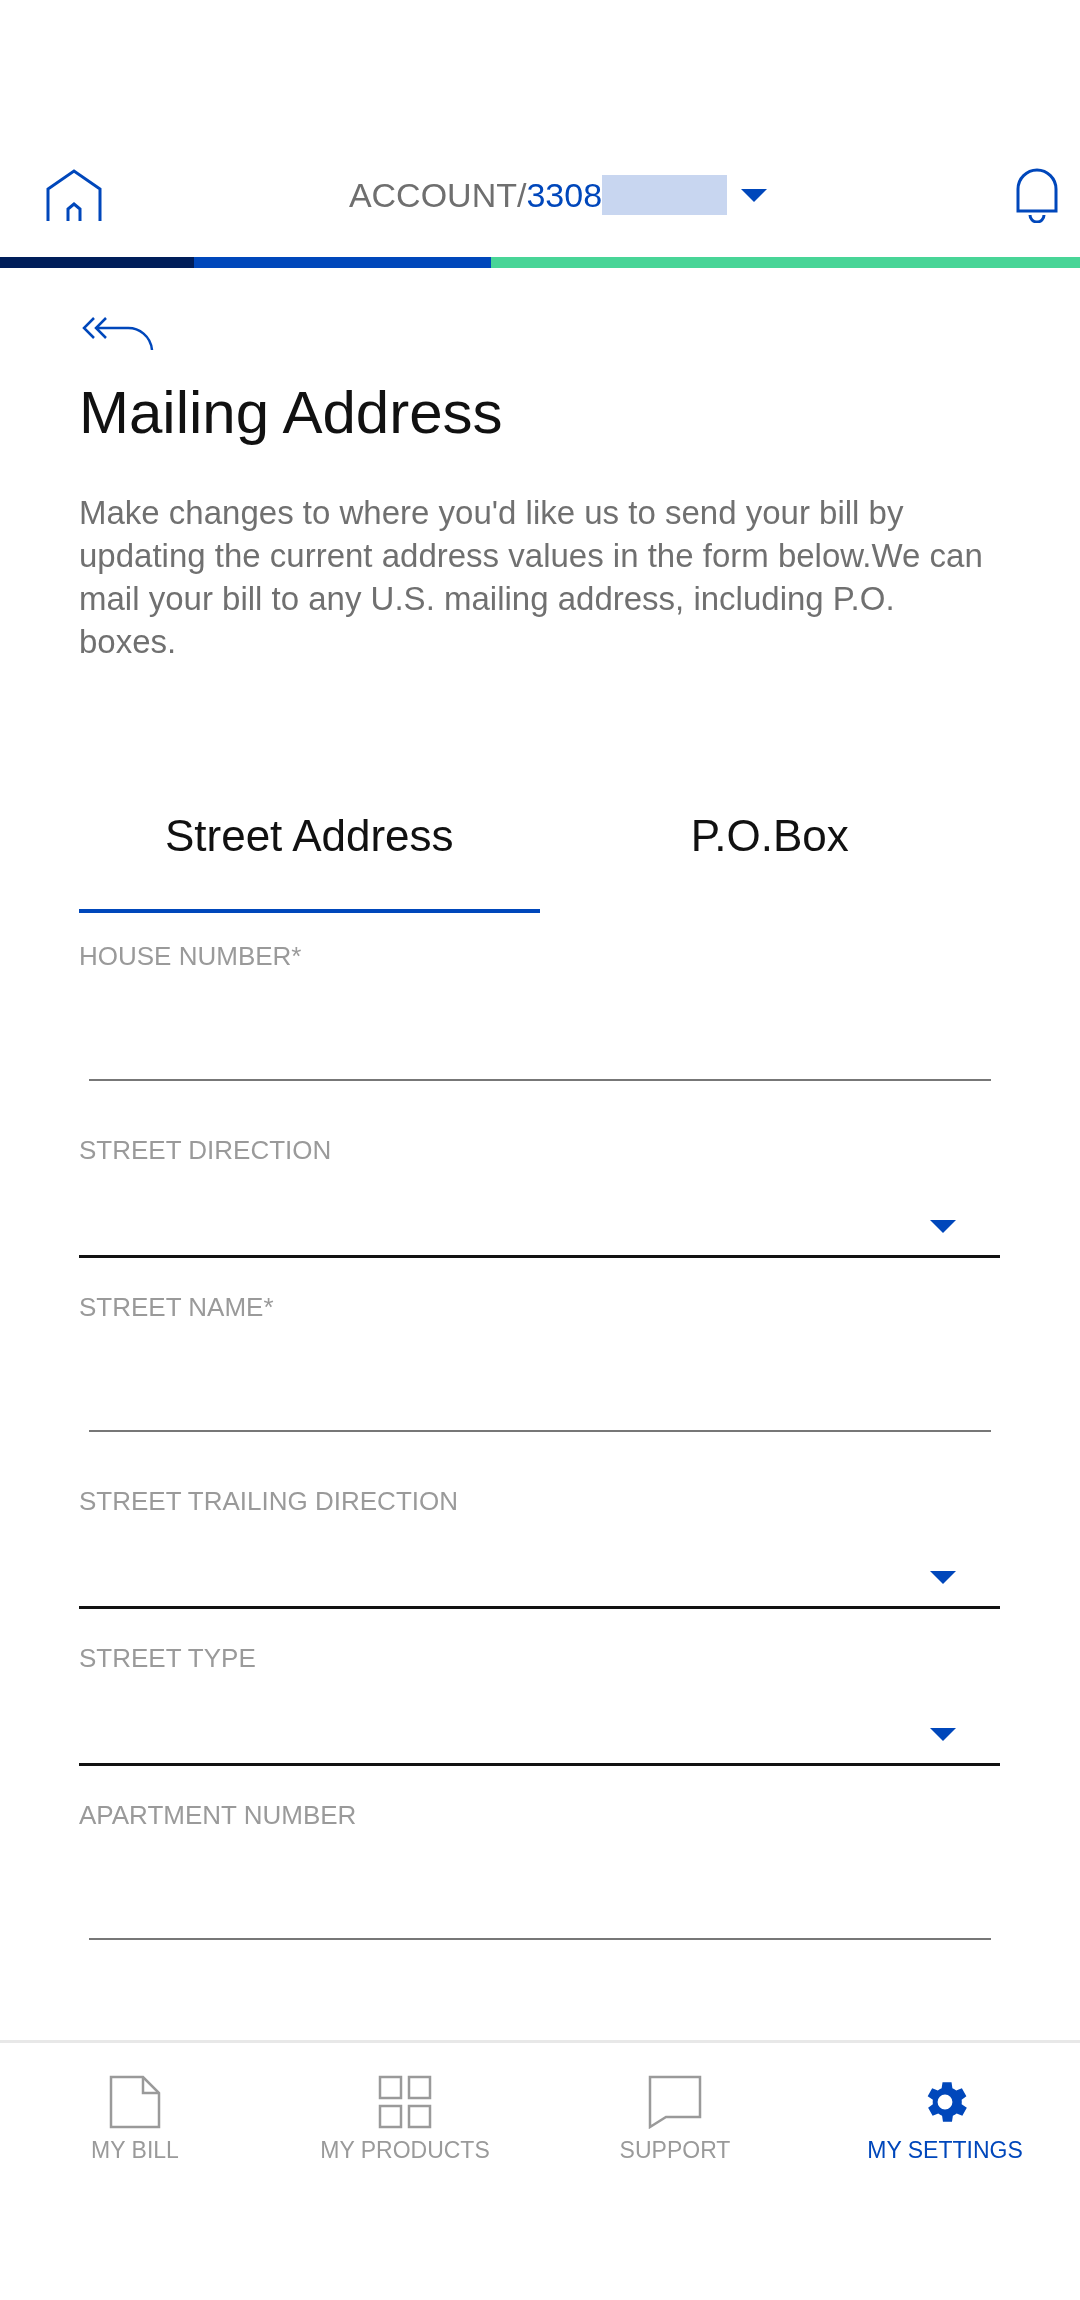 The image size is (1080, 2300). I want to click on grid-icon, so click(405, 2102).